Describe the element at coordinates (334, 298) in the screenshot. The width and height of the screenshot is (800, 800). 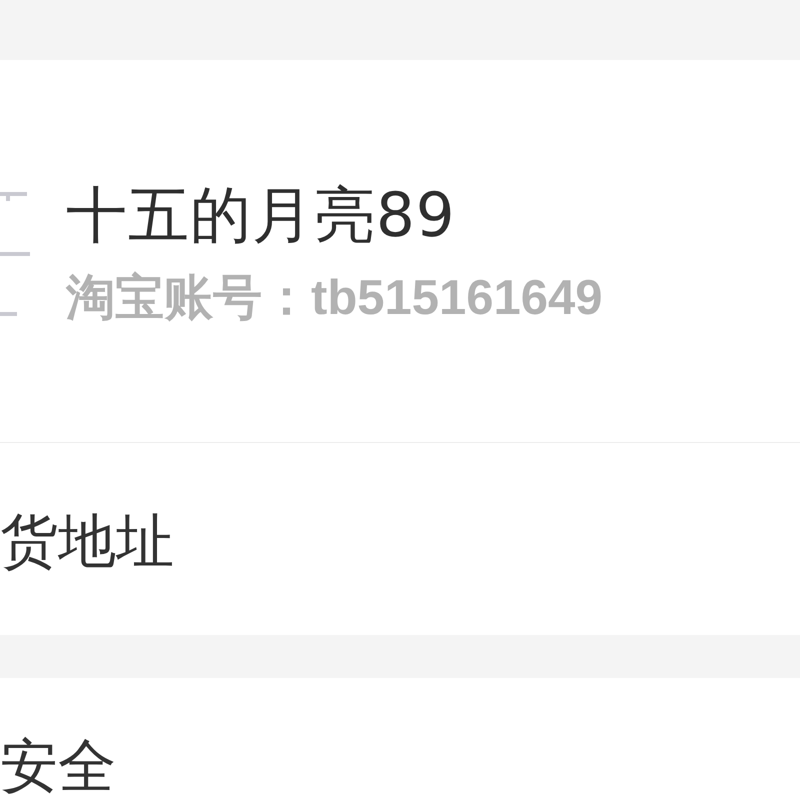
I see `account-id: 淘宝账号：tb515161649` at that location.